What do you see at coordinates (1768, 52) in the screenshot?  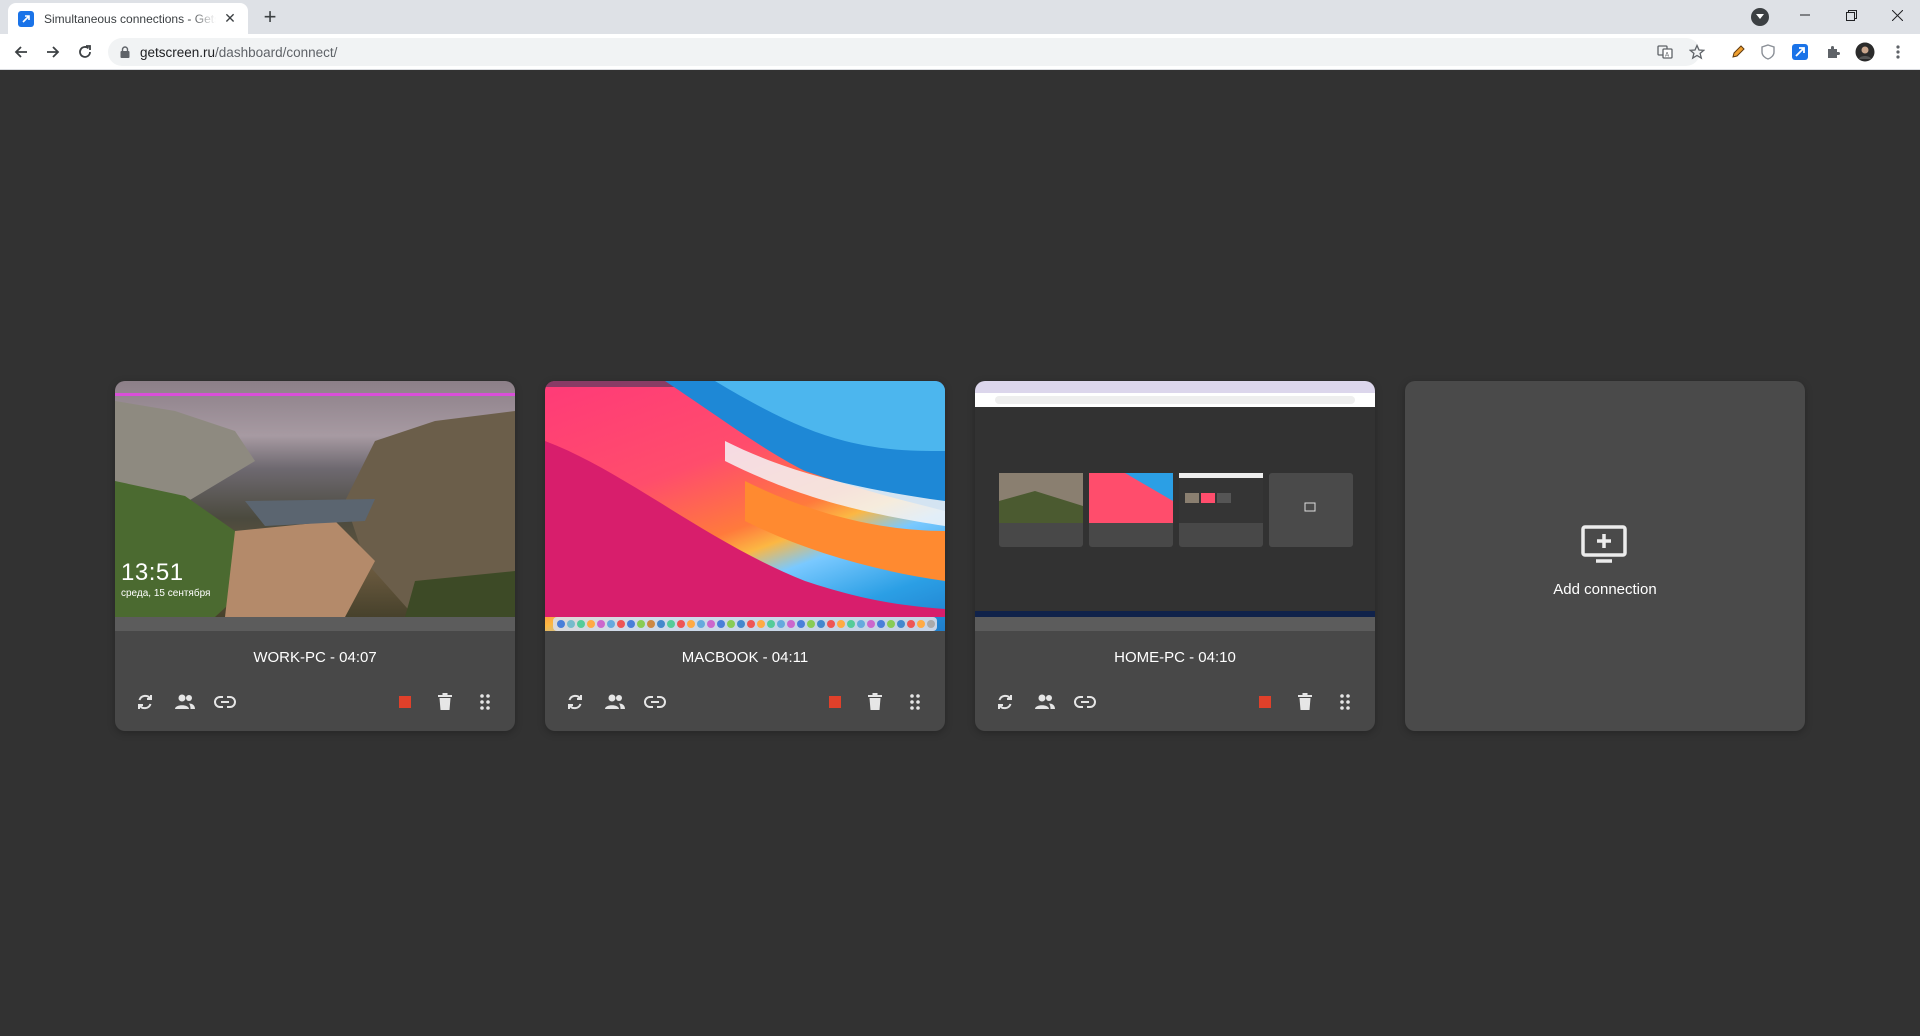 I see `shield-extension-icon` at bounding box center [1768, 52].